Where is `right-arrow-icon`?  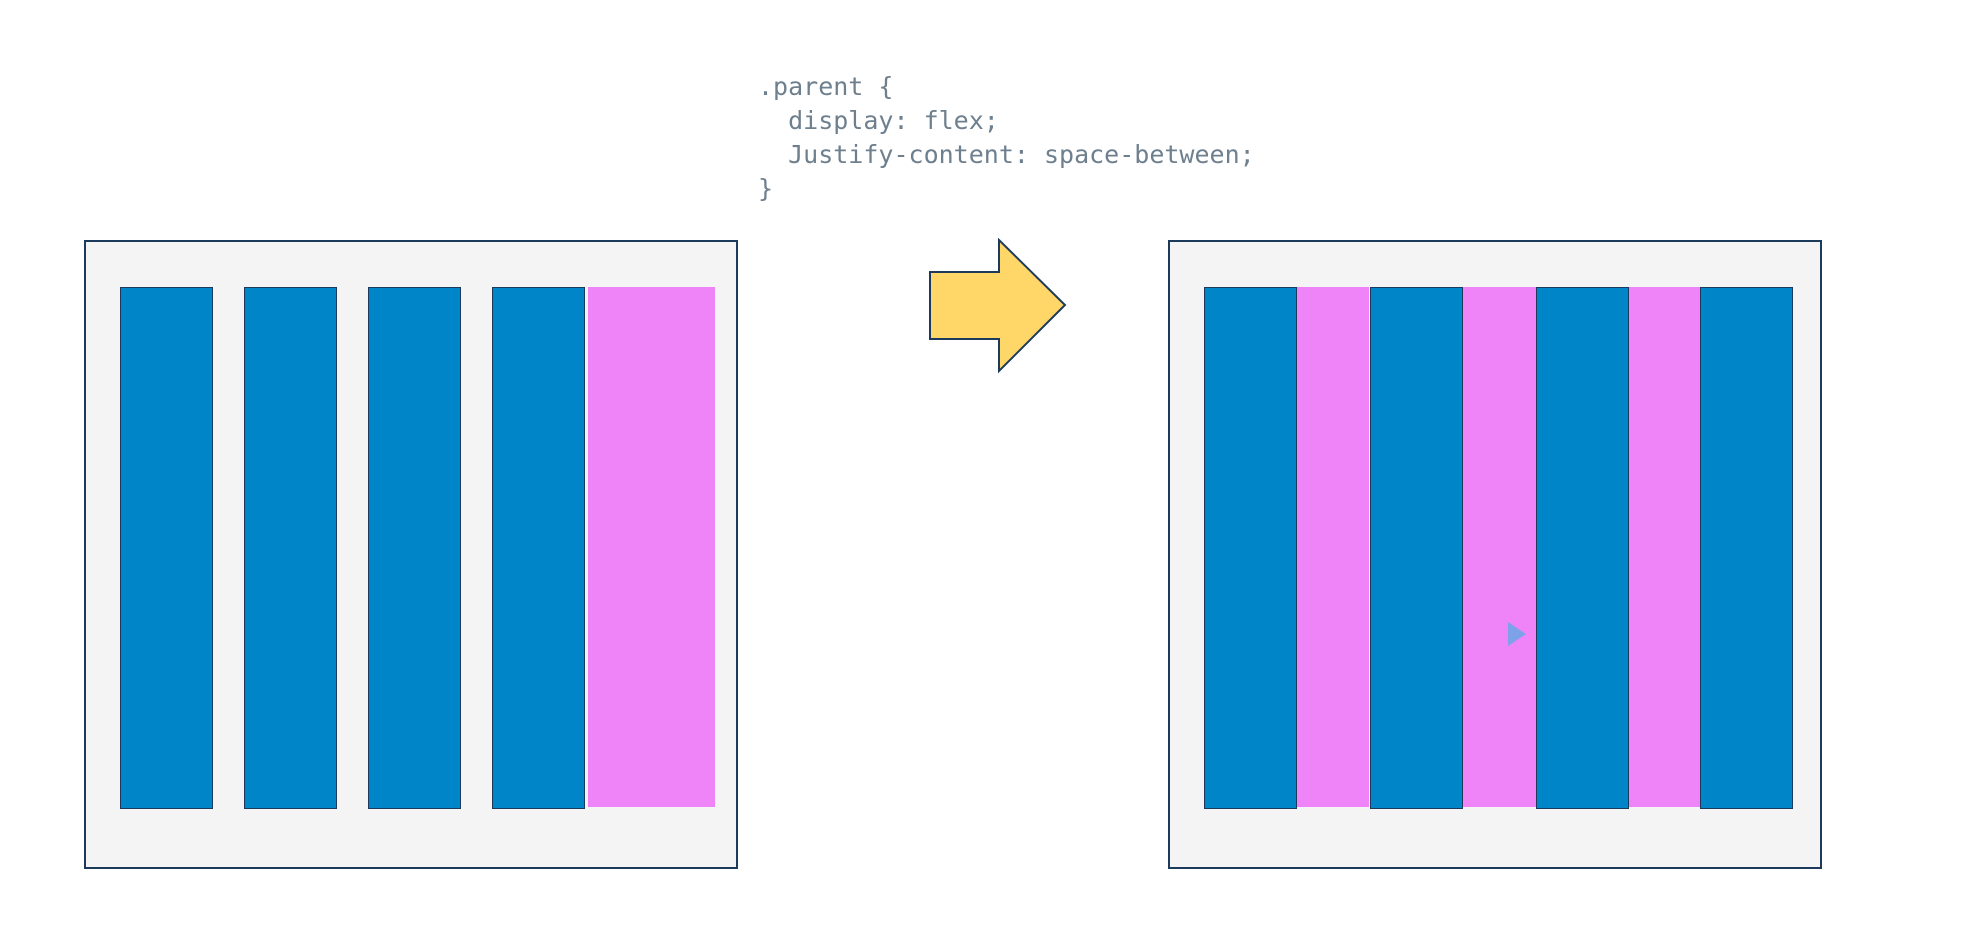
right-arrow-icon is located at coordinates (998, 306).